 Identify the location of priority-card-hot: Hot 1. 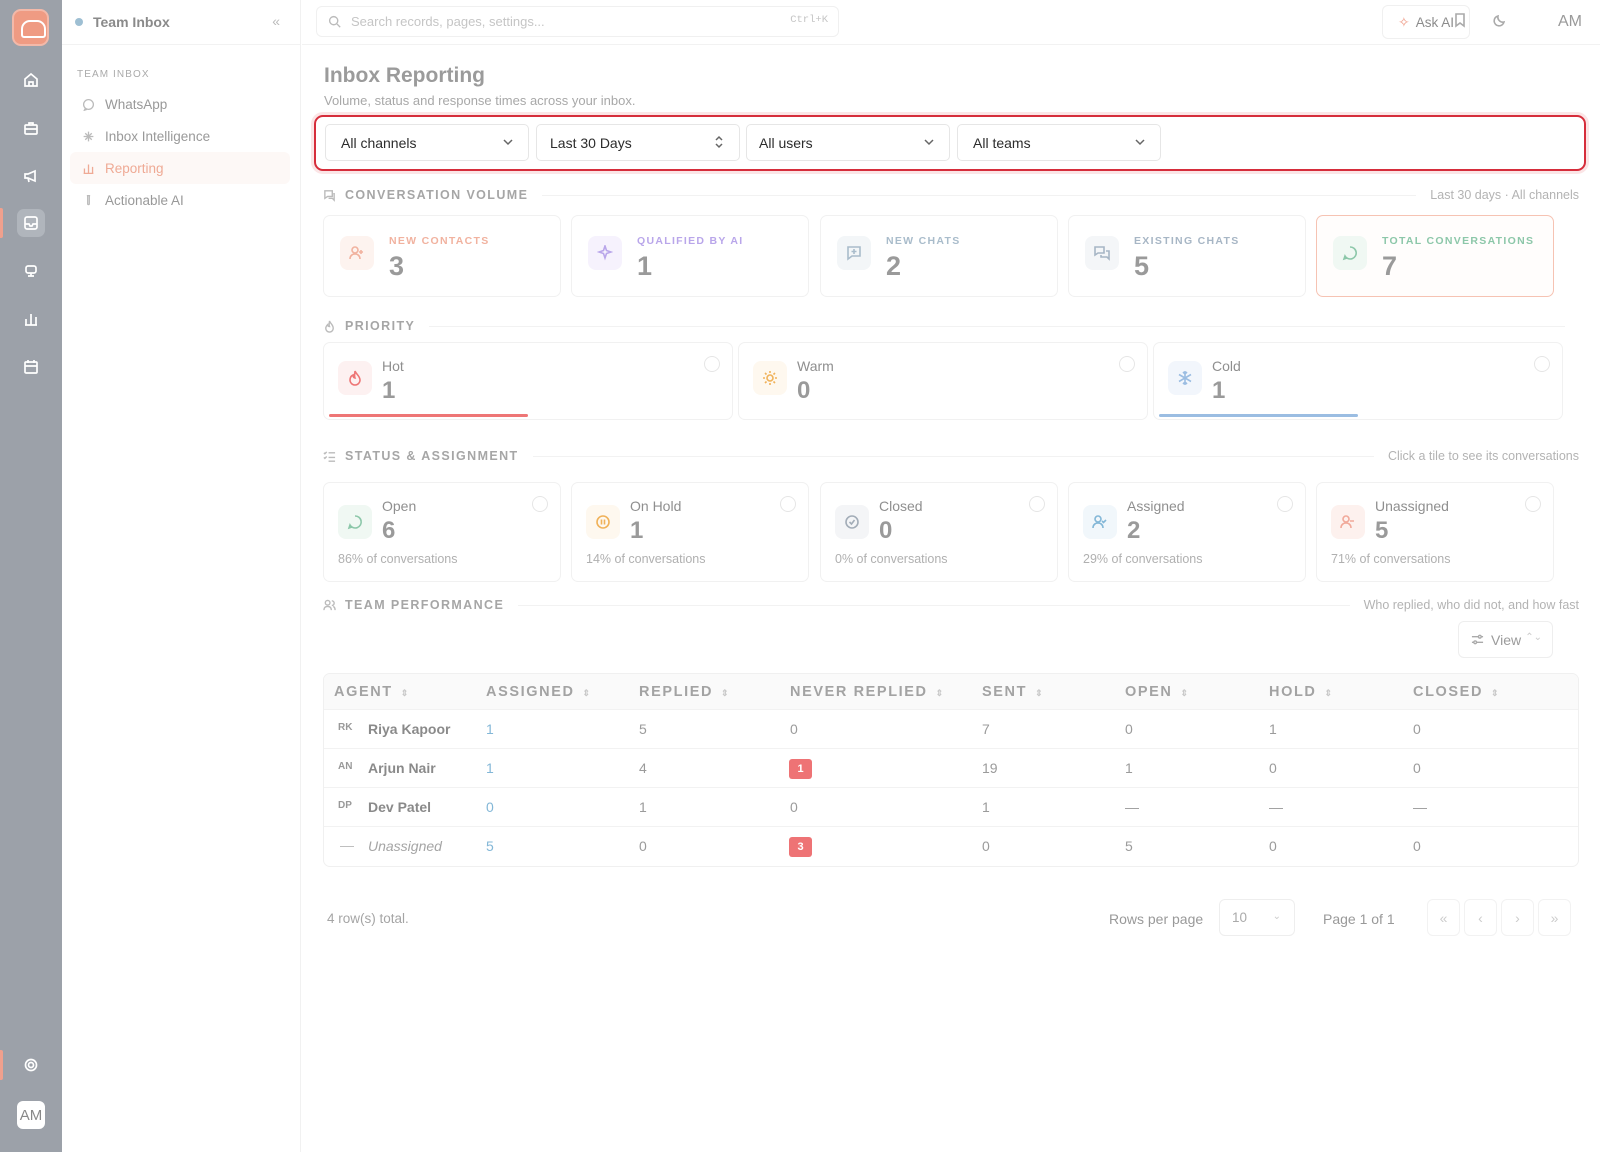
(528, 381).